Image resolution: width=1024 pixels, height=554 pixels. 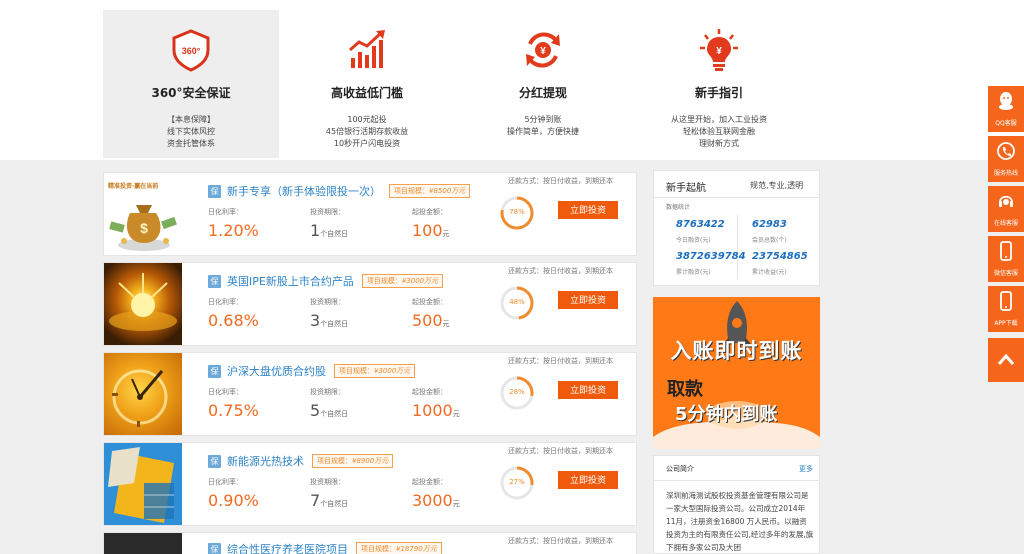 What do you see at coordinates (447, 191) in the screenshot?
I see `scale-value: ¥8500万元` at bounding box center [447, 191].